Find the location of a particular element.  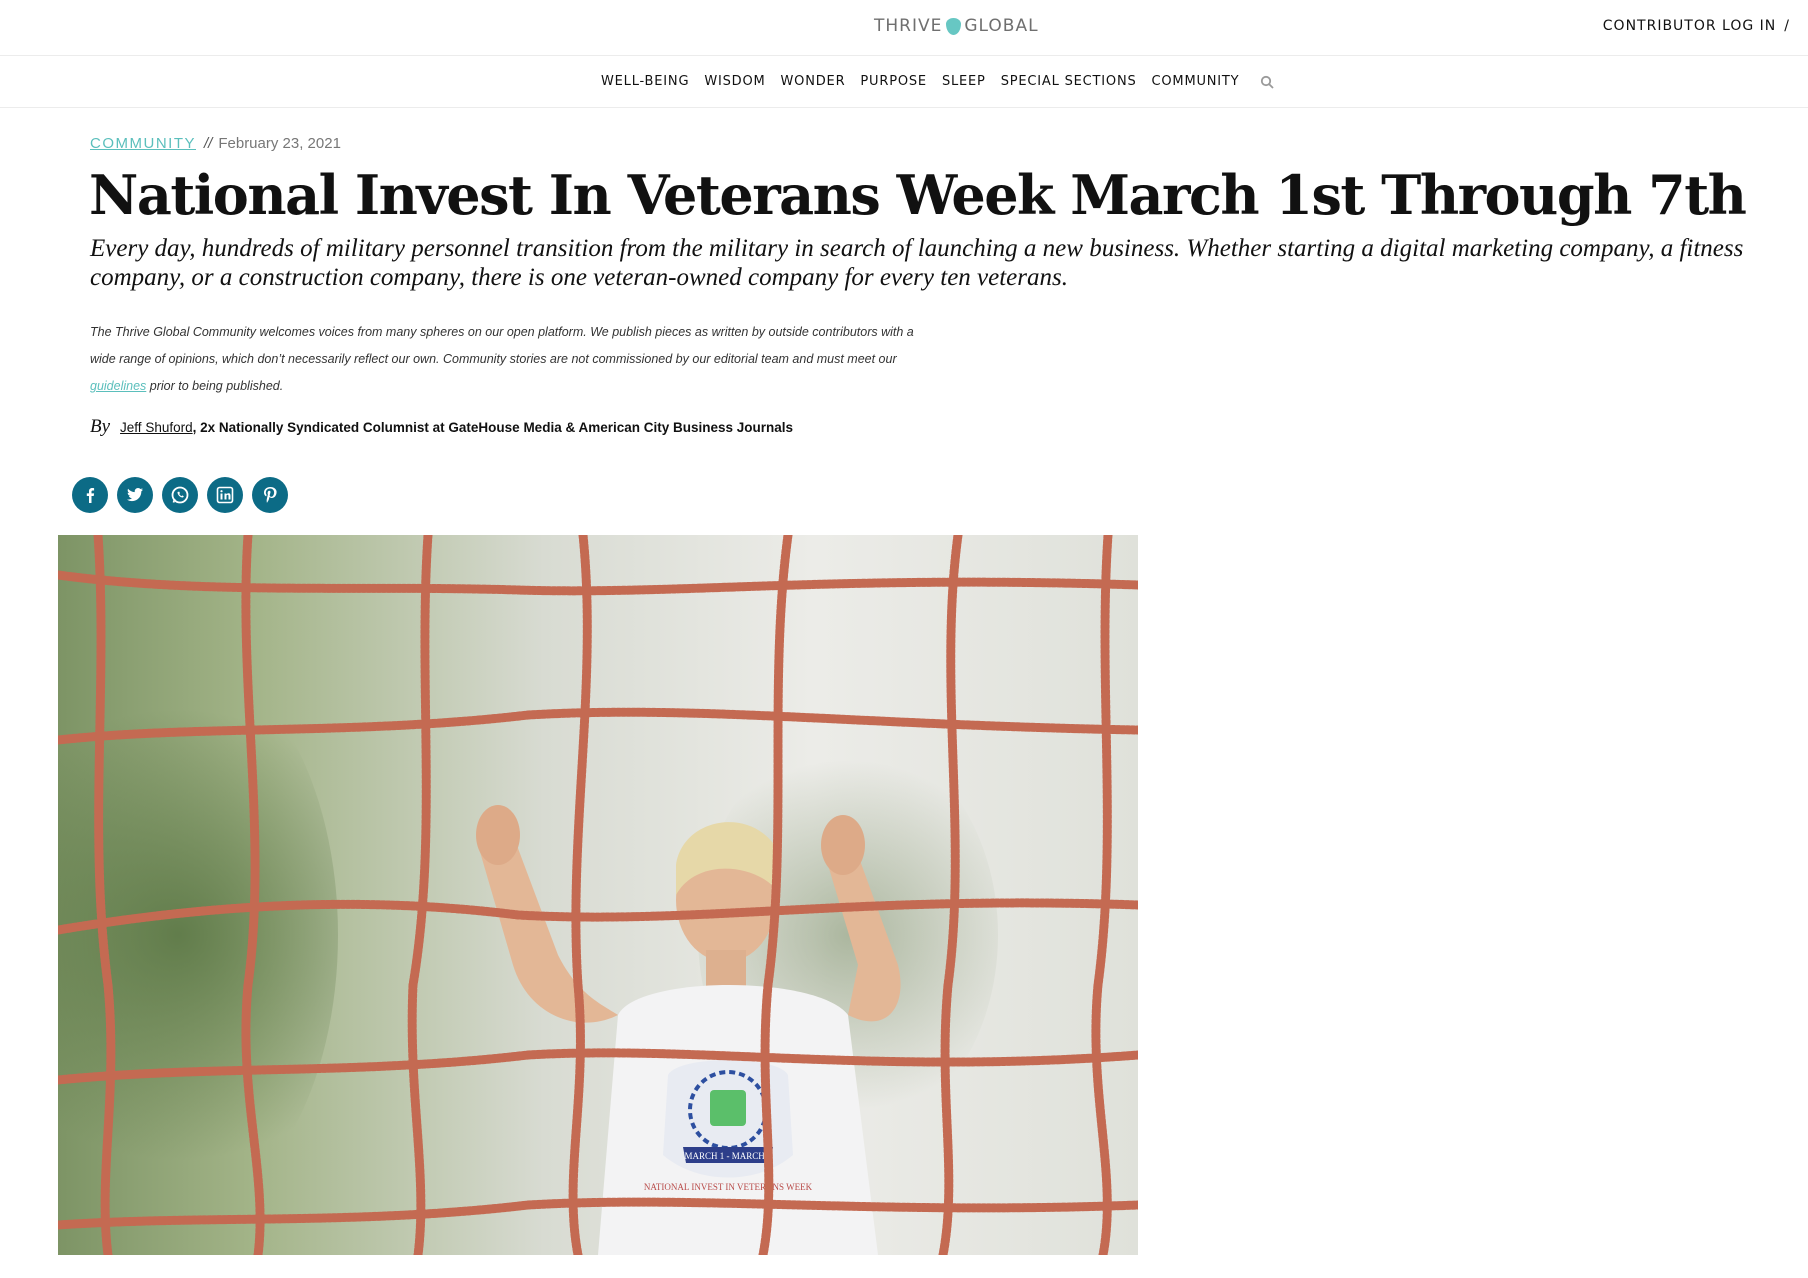

facebook-icon is located at coordinates (90, 495).